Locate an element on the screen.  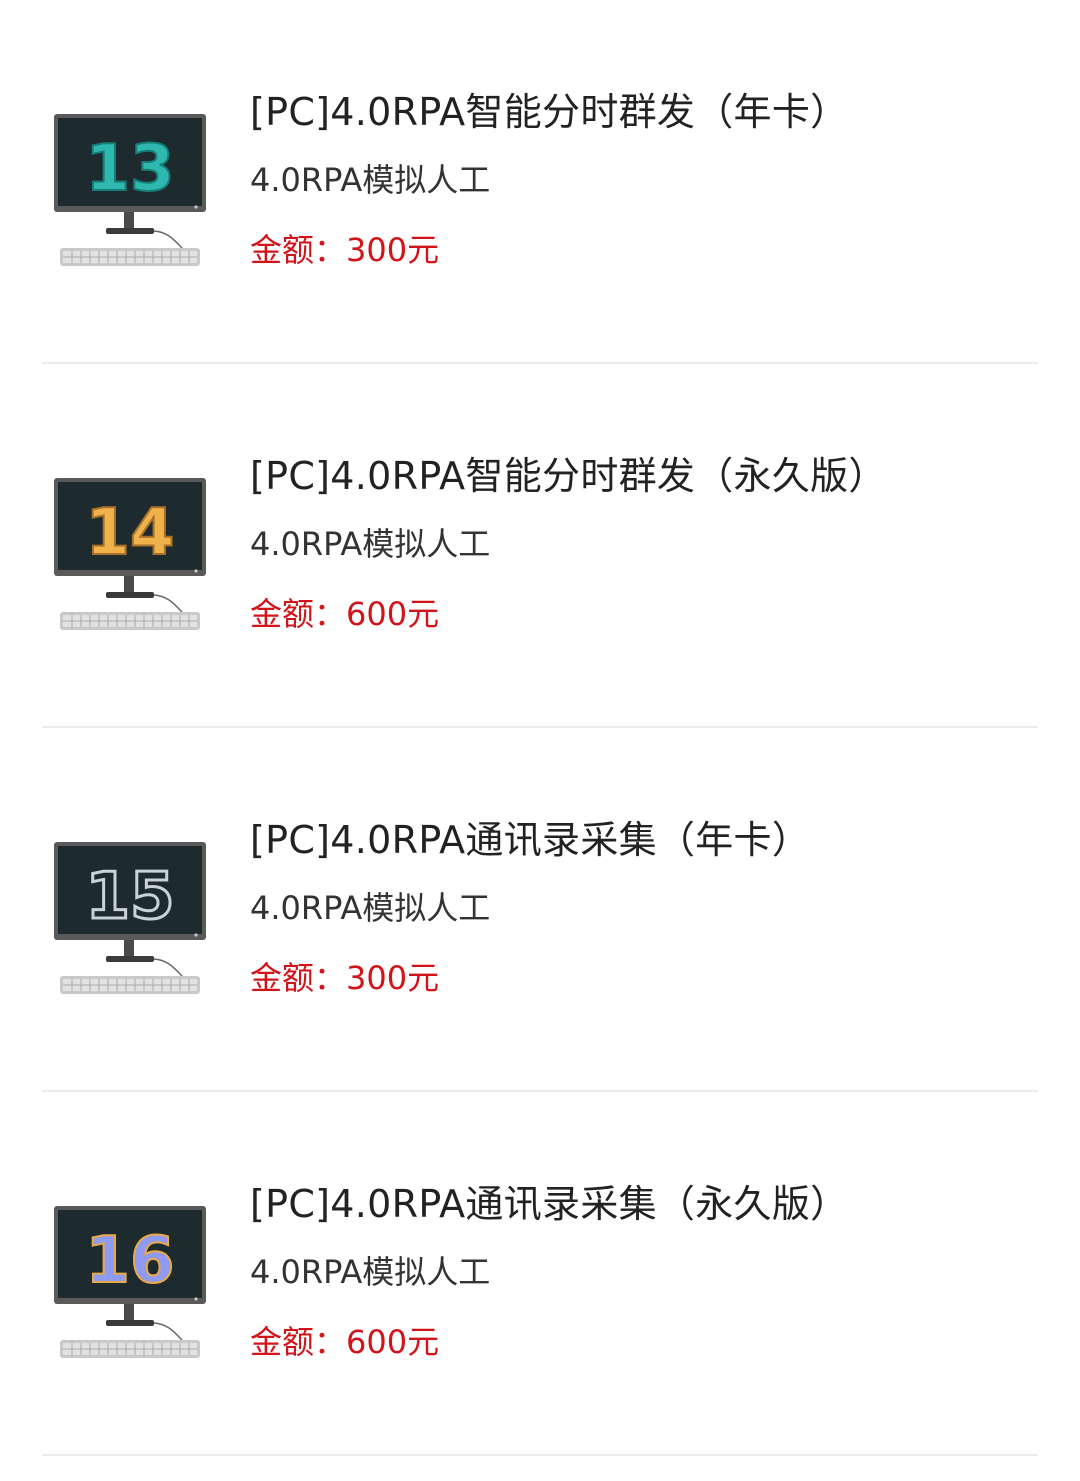
computer-monitor-icon: 13 is located at coordinates (130, 190).